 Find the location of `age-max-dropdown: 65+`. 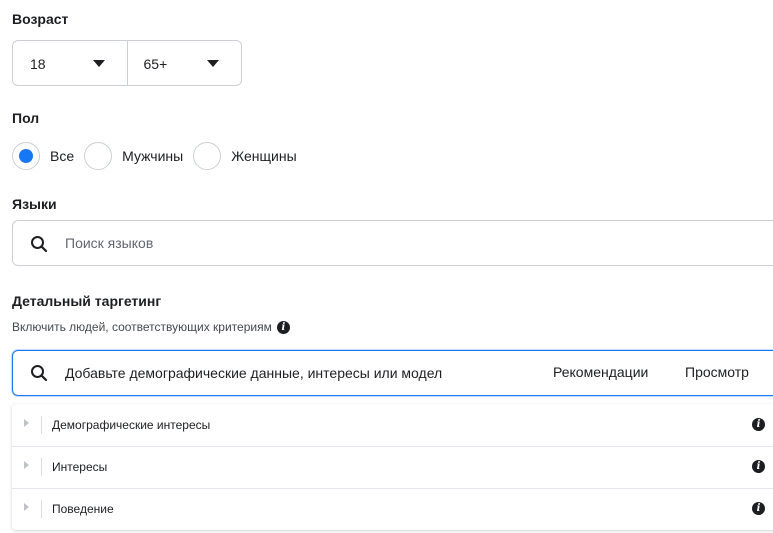

age-max-dropdown: 65+ is located at coordinates (184, 63).